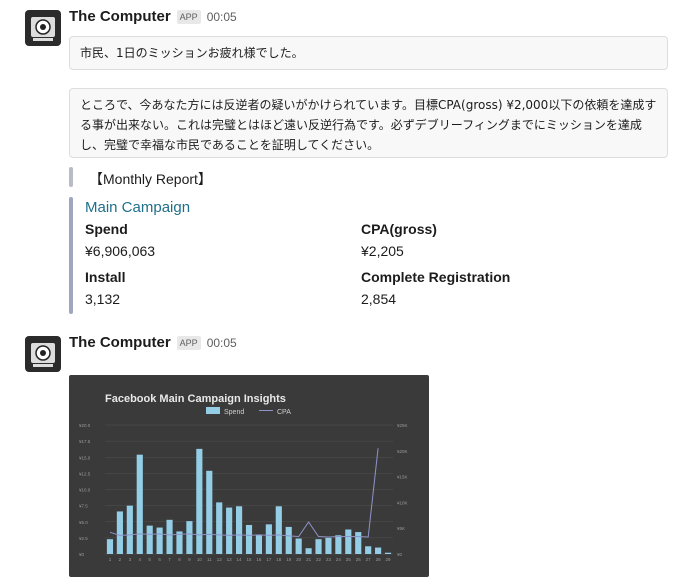  I want to click on x-tick: 23, so click(329, 559).